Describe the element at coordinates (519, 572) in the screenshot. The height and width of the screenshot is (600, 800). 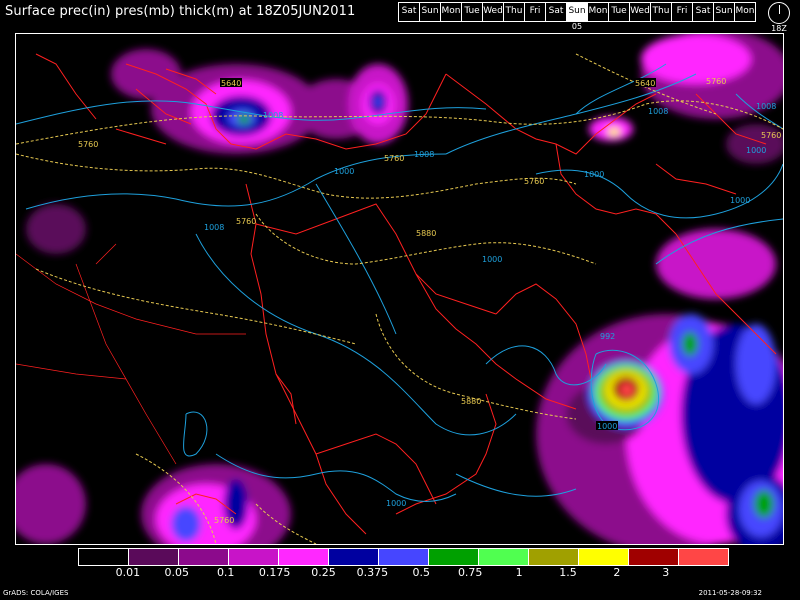
I see `legend-tick: 1` at that location.